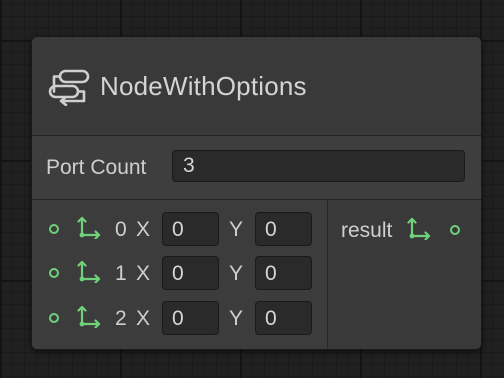 The height and width of the screenshot is (378, 504). Describe the element at coordinates (404, 230) in the screenshot. I see `output-port-row: result` at that location.